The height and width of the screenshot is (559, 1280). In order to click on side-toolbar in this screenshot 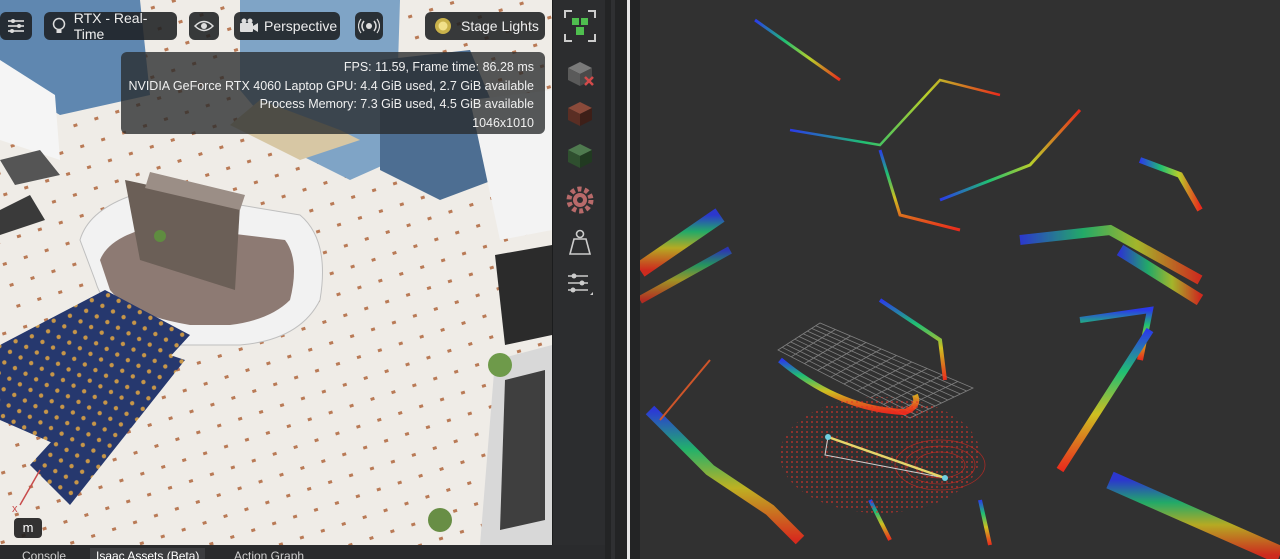, I will do `click(579, 272)`.